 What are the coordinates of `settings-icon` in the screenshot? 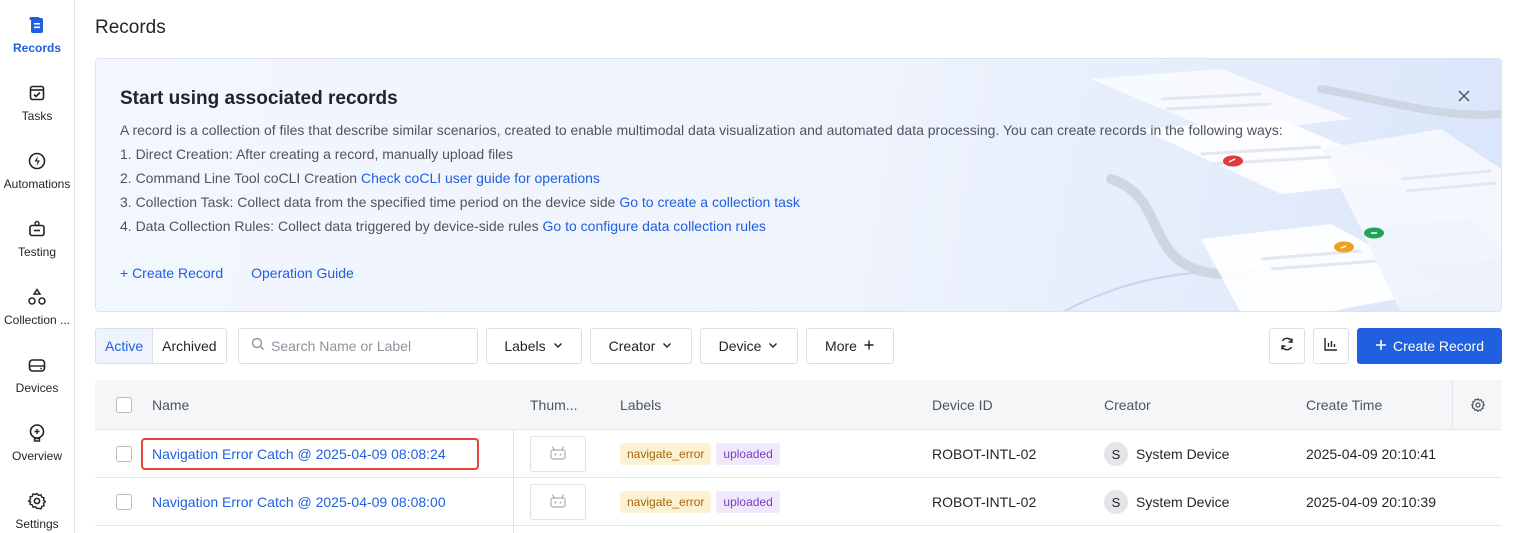 It's located at (37, 501).